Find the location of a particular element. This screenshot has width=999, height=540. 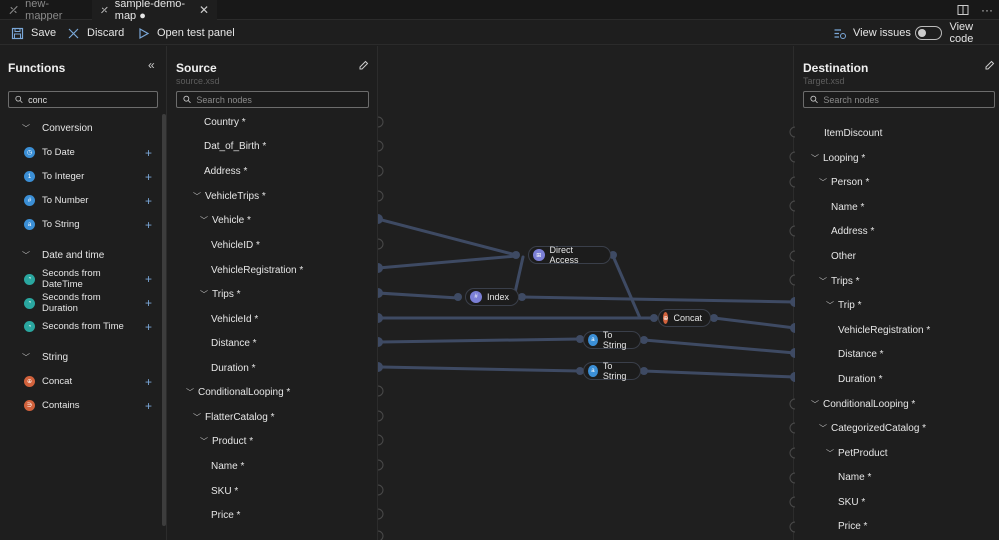

close-icon: ✕ is located at coordinates (204, 10).